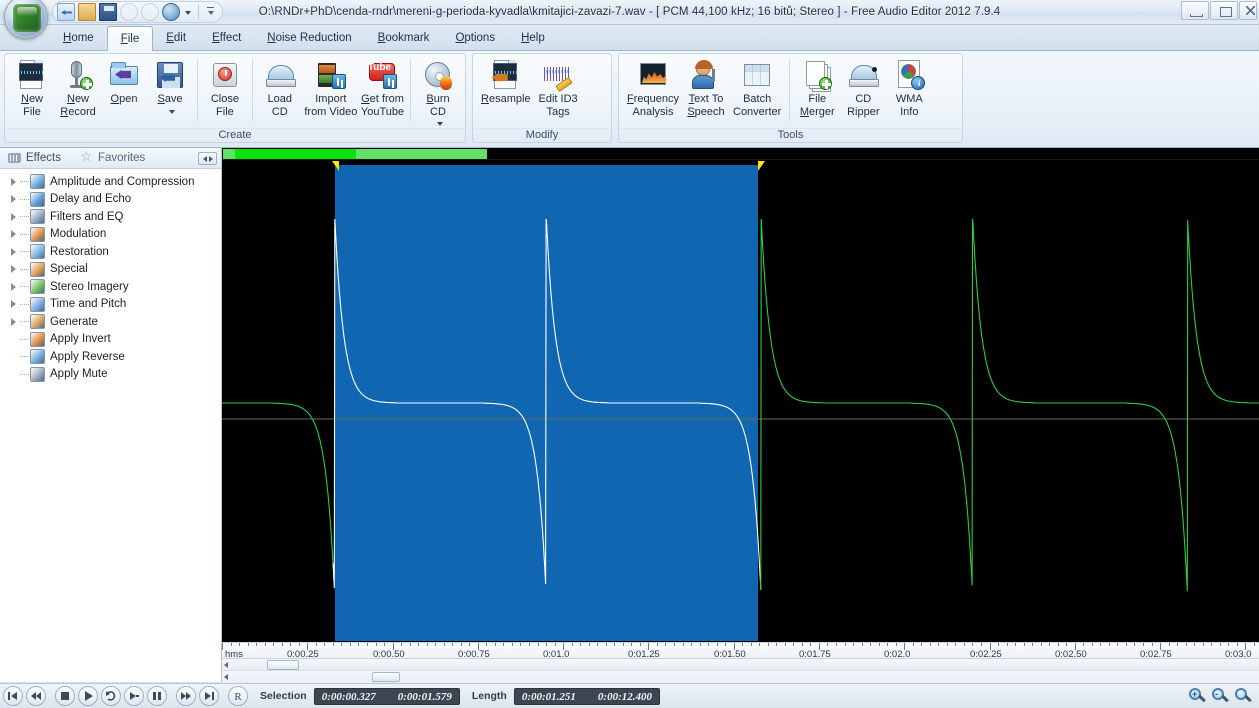 The image size is (1259, 708). Describe the element at coordinates (1220, 696) in the screenshot. I see `zoom-out-button: -` at that location.